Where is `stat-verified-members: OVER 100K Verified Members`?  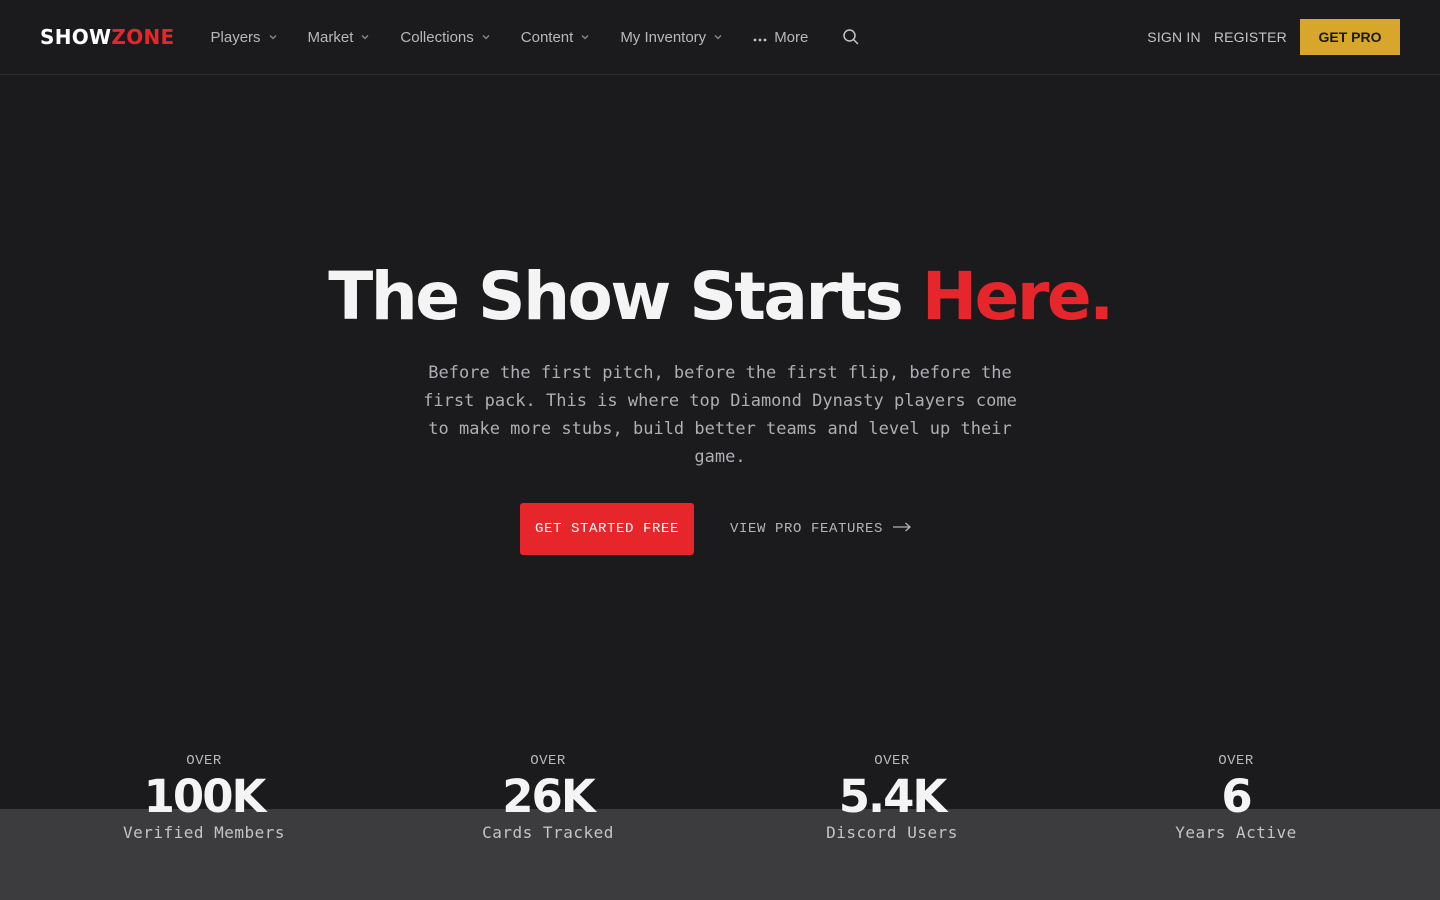 stat-verified-members: OVER 100K Verified Members is located at coordinates (204, 797).